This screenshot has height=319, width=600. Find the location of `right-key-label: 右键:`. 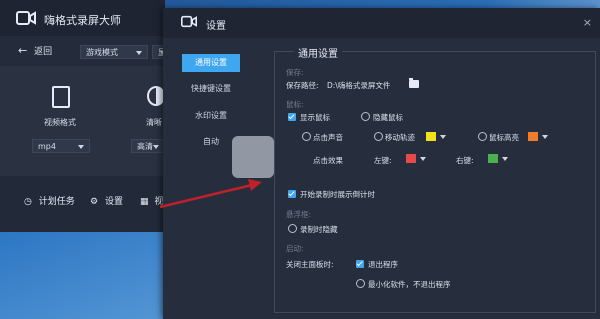

right-key-label: 右键: is located at coordinates (465, 160).